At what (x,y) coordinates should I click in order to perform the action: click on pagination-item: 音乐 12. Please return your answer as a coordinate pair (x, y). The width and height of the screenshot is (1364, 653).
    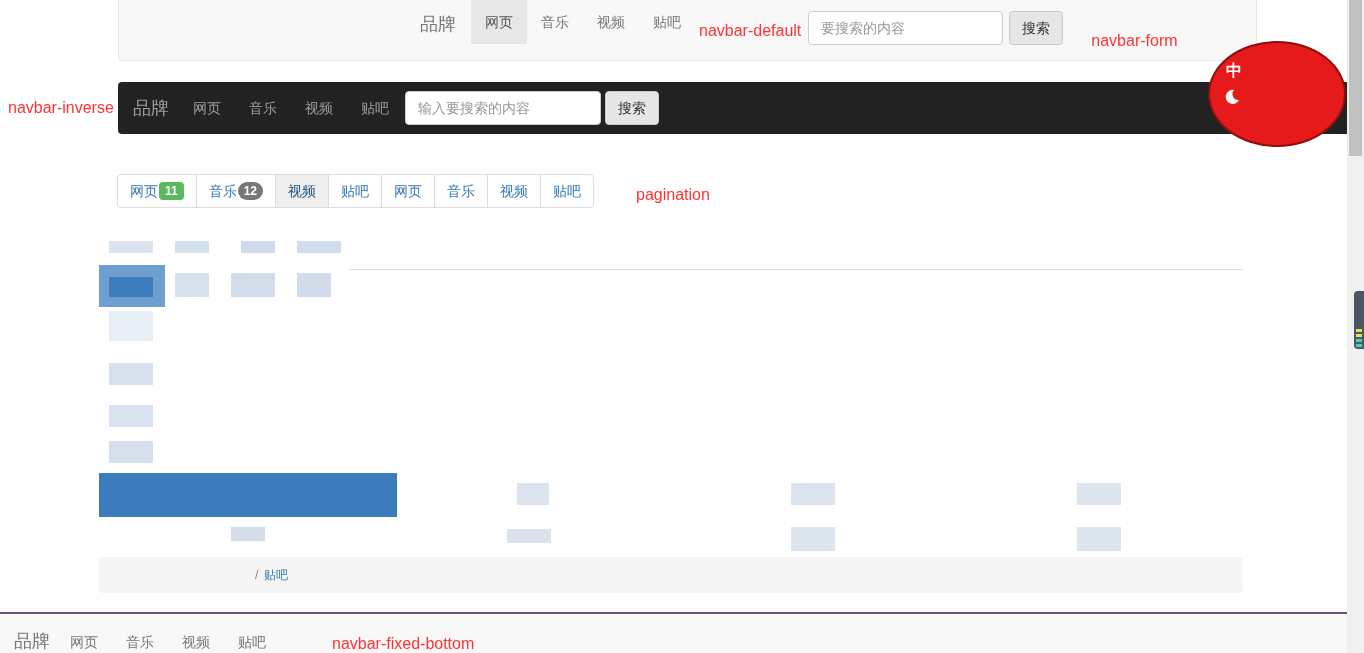
    Looking at the image, I should click on (236, 191).